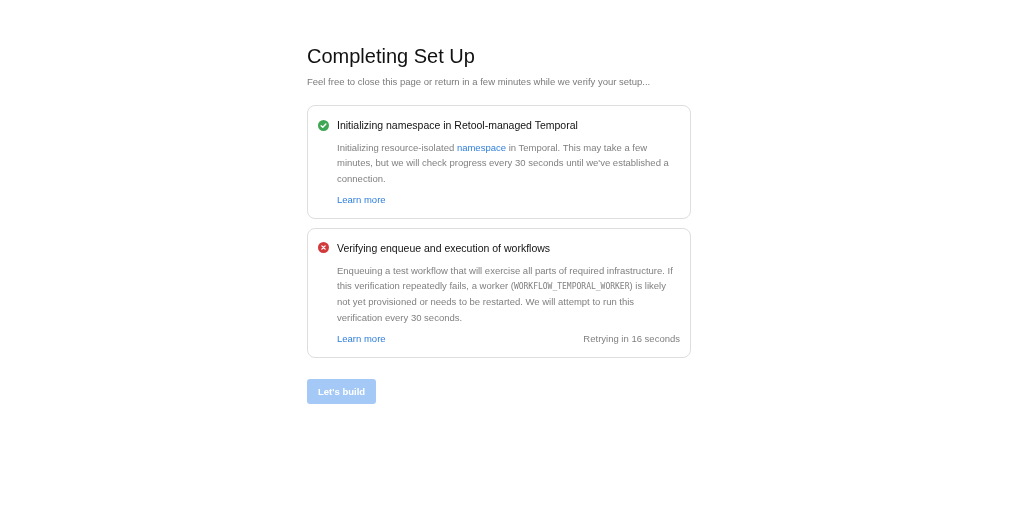 The height and width of the screenshot is (520, 1024). I want to click on check-icon, so click(323, 125).